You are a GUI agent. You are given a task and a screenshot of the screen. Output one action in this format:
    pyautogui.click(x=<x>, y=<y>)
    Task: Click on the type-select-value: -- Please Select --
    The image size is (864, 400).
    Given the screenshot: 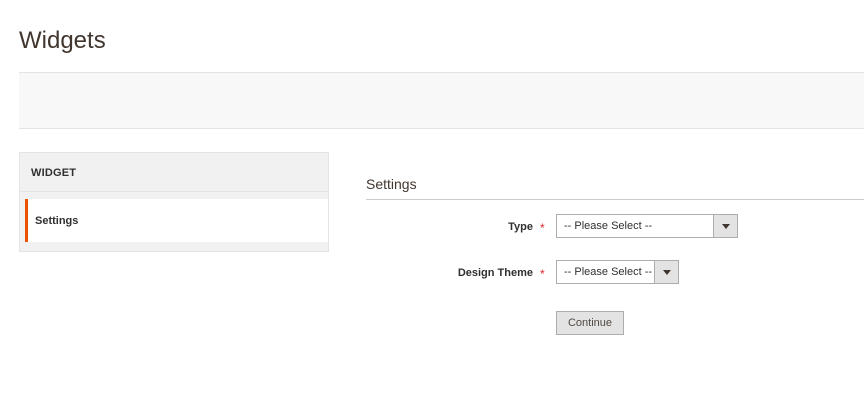 What is the action you would take?
    pyautogui.click(x=608, y=226)
    